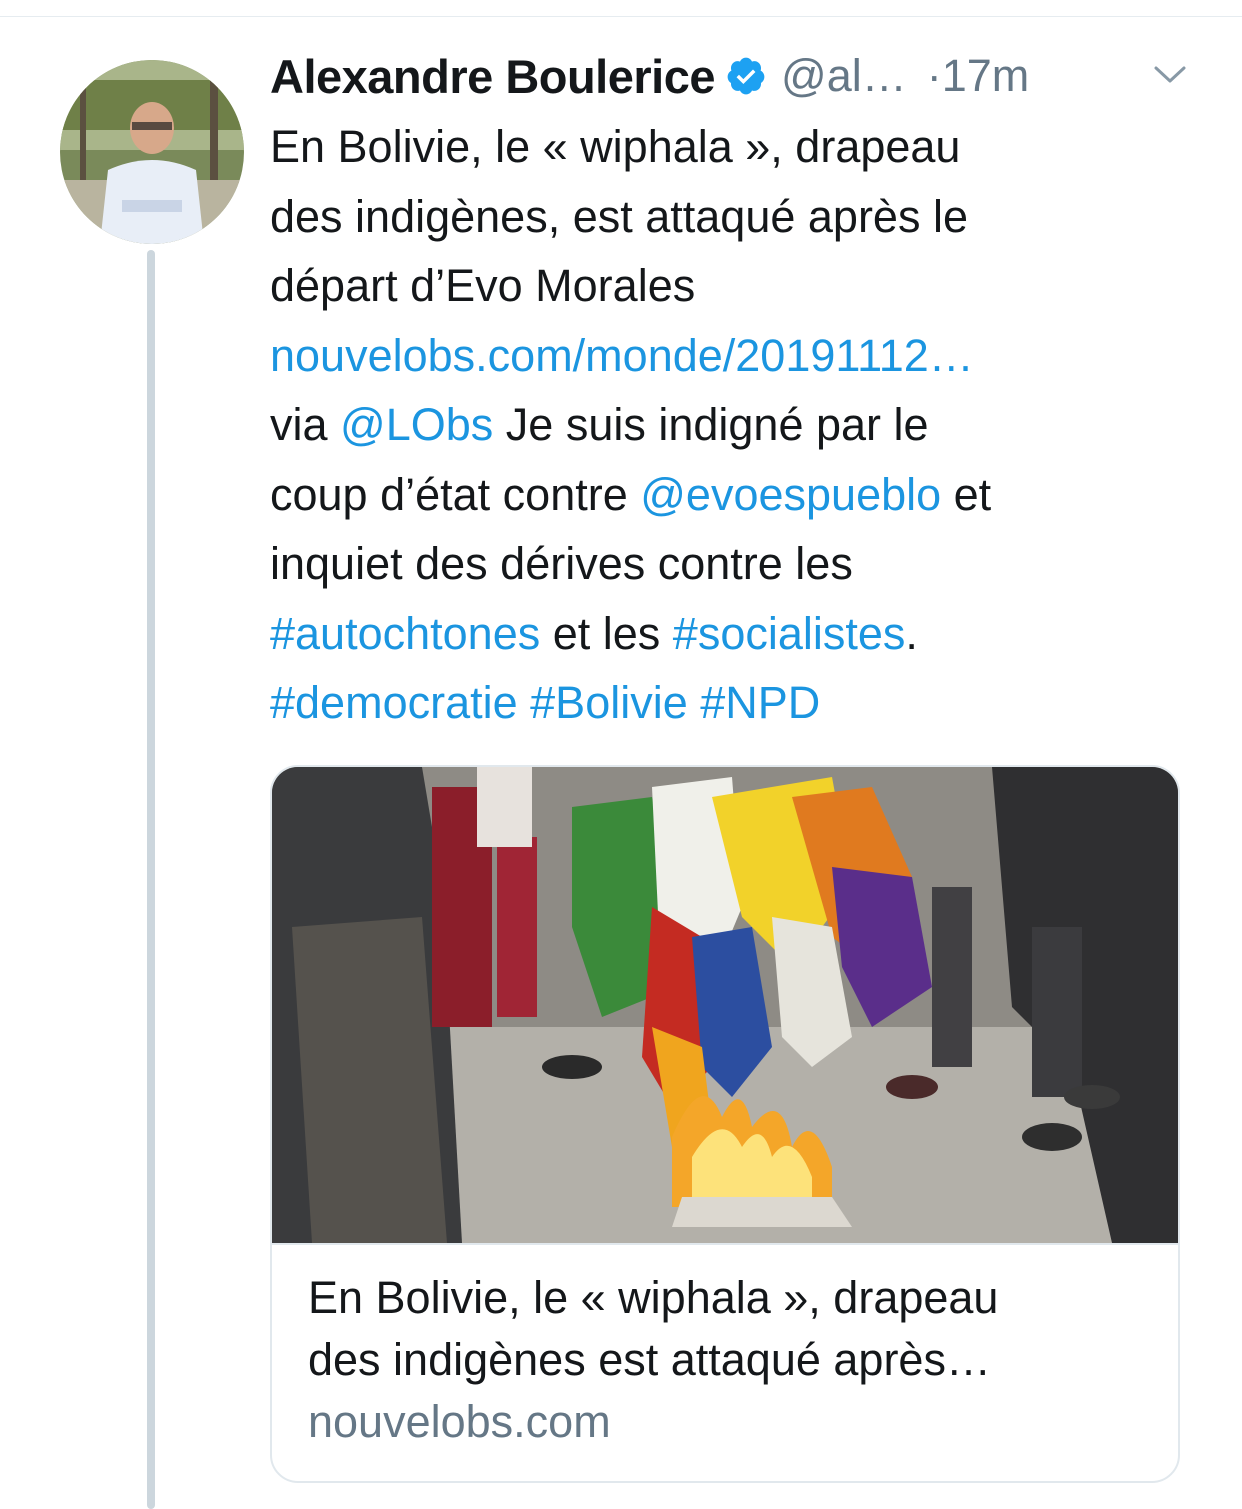  I want to click on card-divider, so click(725, 1244).